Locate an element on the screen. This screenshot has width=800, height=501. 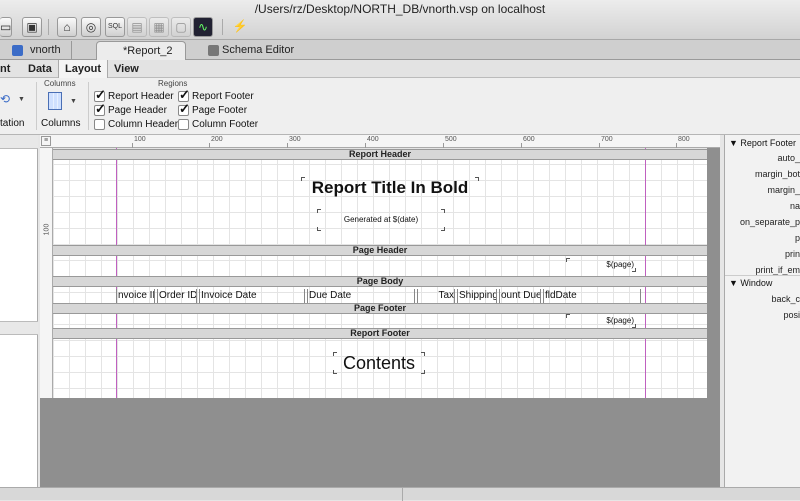
ruler-menu-icon: ≡ is located at coordinates (46, 141).